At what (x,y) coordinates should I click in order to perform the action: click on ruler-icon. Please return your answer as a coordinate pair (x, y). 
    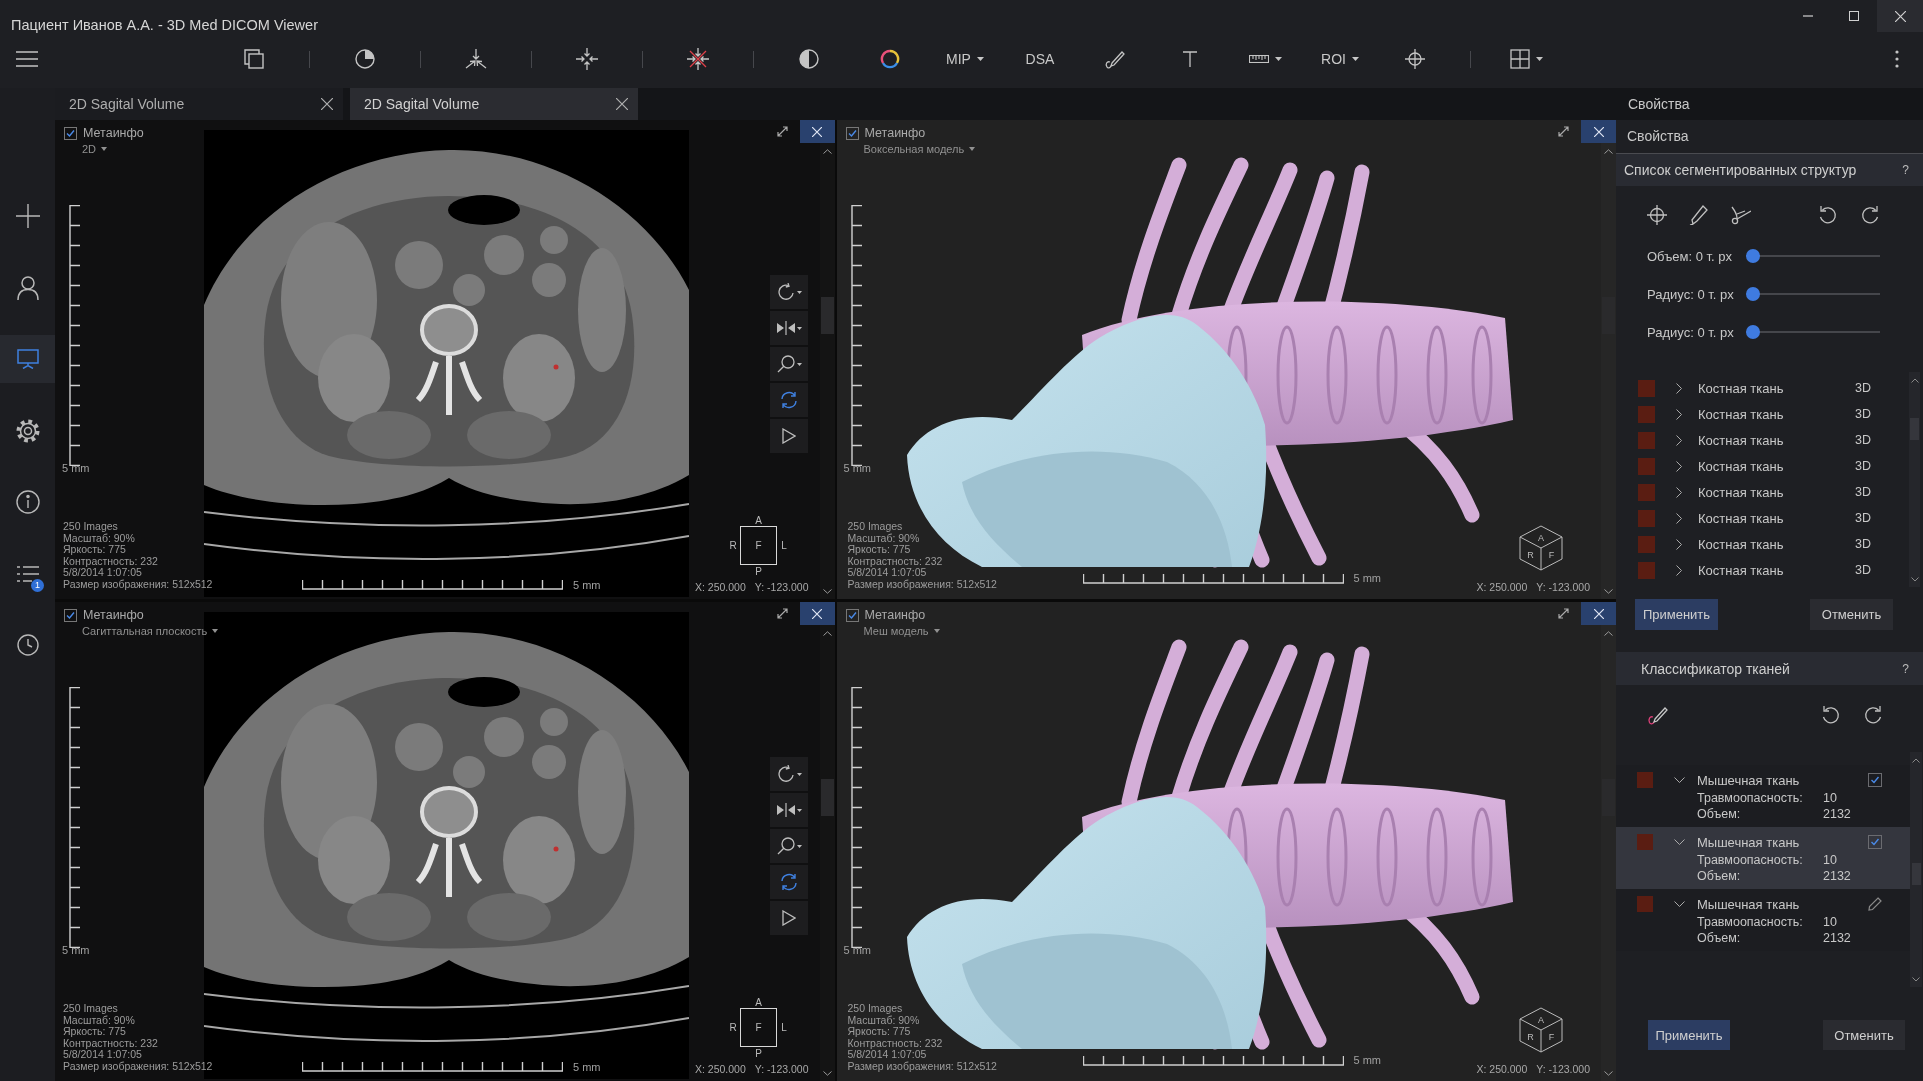
    Looking at the image, I should click on (1258, 59).